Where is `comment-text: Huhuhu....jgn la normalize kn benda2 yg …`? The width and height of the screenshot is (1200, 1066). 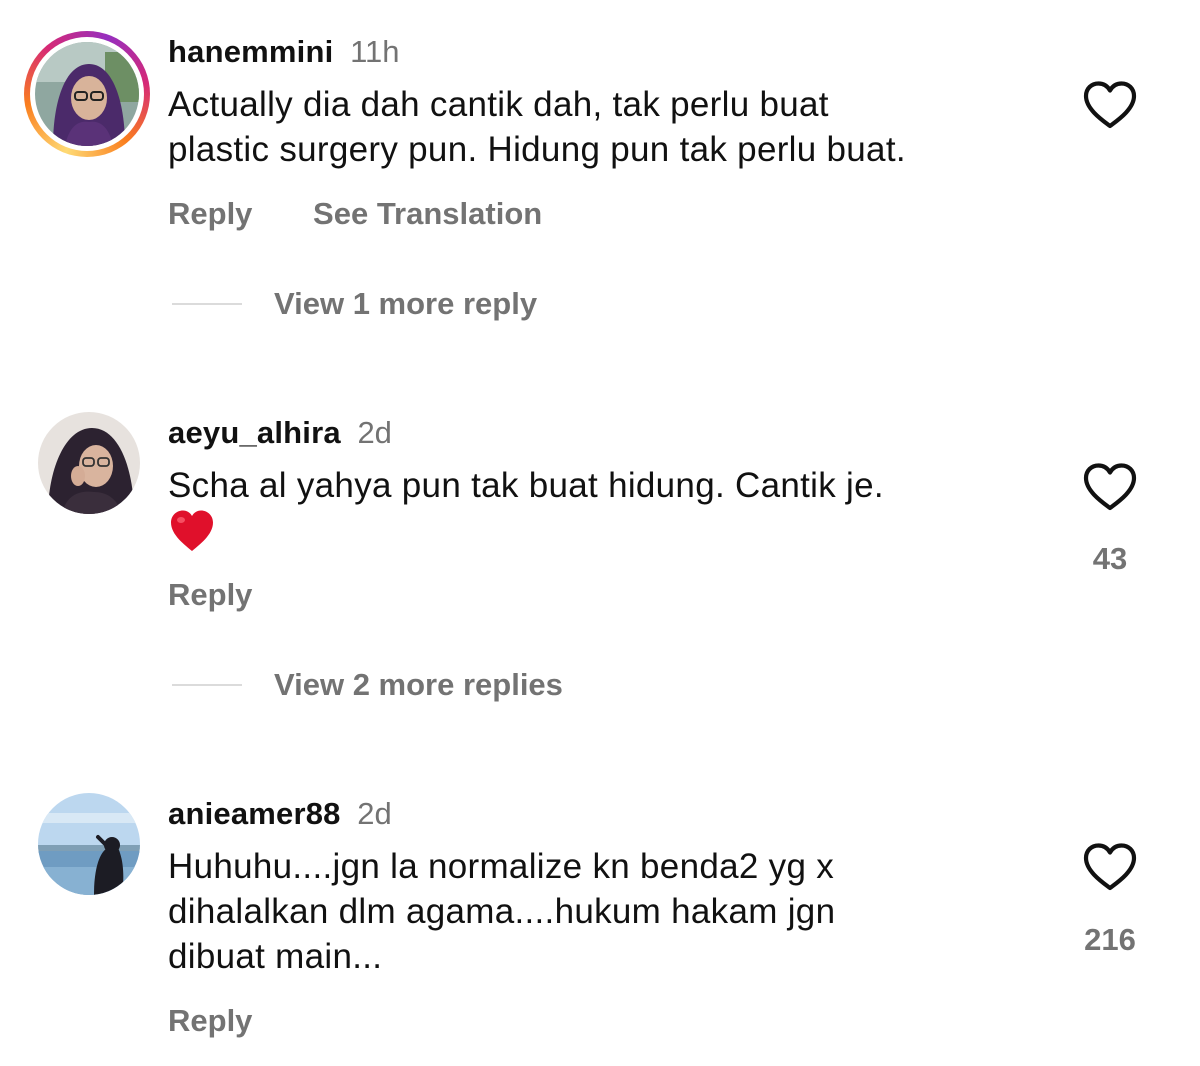
comment-text: Huhuhu....jgn la normalize kn benda2 yg … is located at coordinates (608, 911).